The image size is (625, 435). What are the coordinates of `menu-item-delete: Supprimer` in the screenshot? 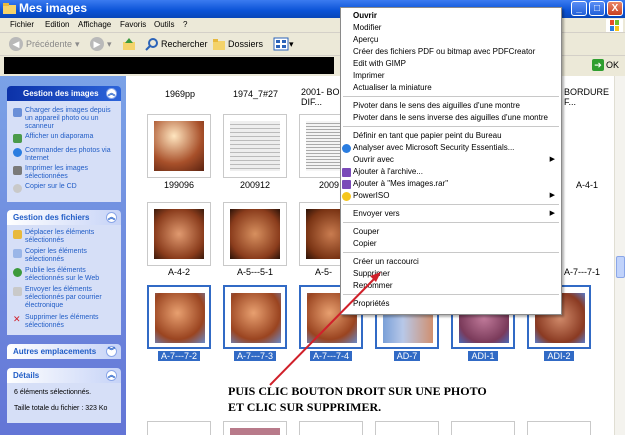 It's located at (371, 273).